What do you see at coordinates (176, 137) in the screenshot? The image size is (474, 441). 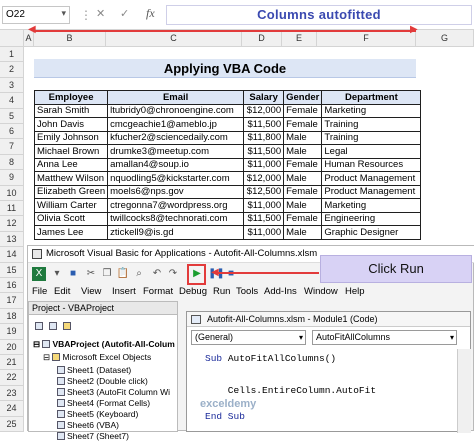 I see `table-cell: kfucher2@sciencedaily.com` at bounding box center [176, 137].